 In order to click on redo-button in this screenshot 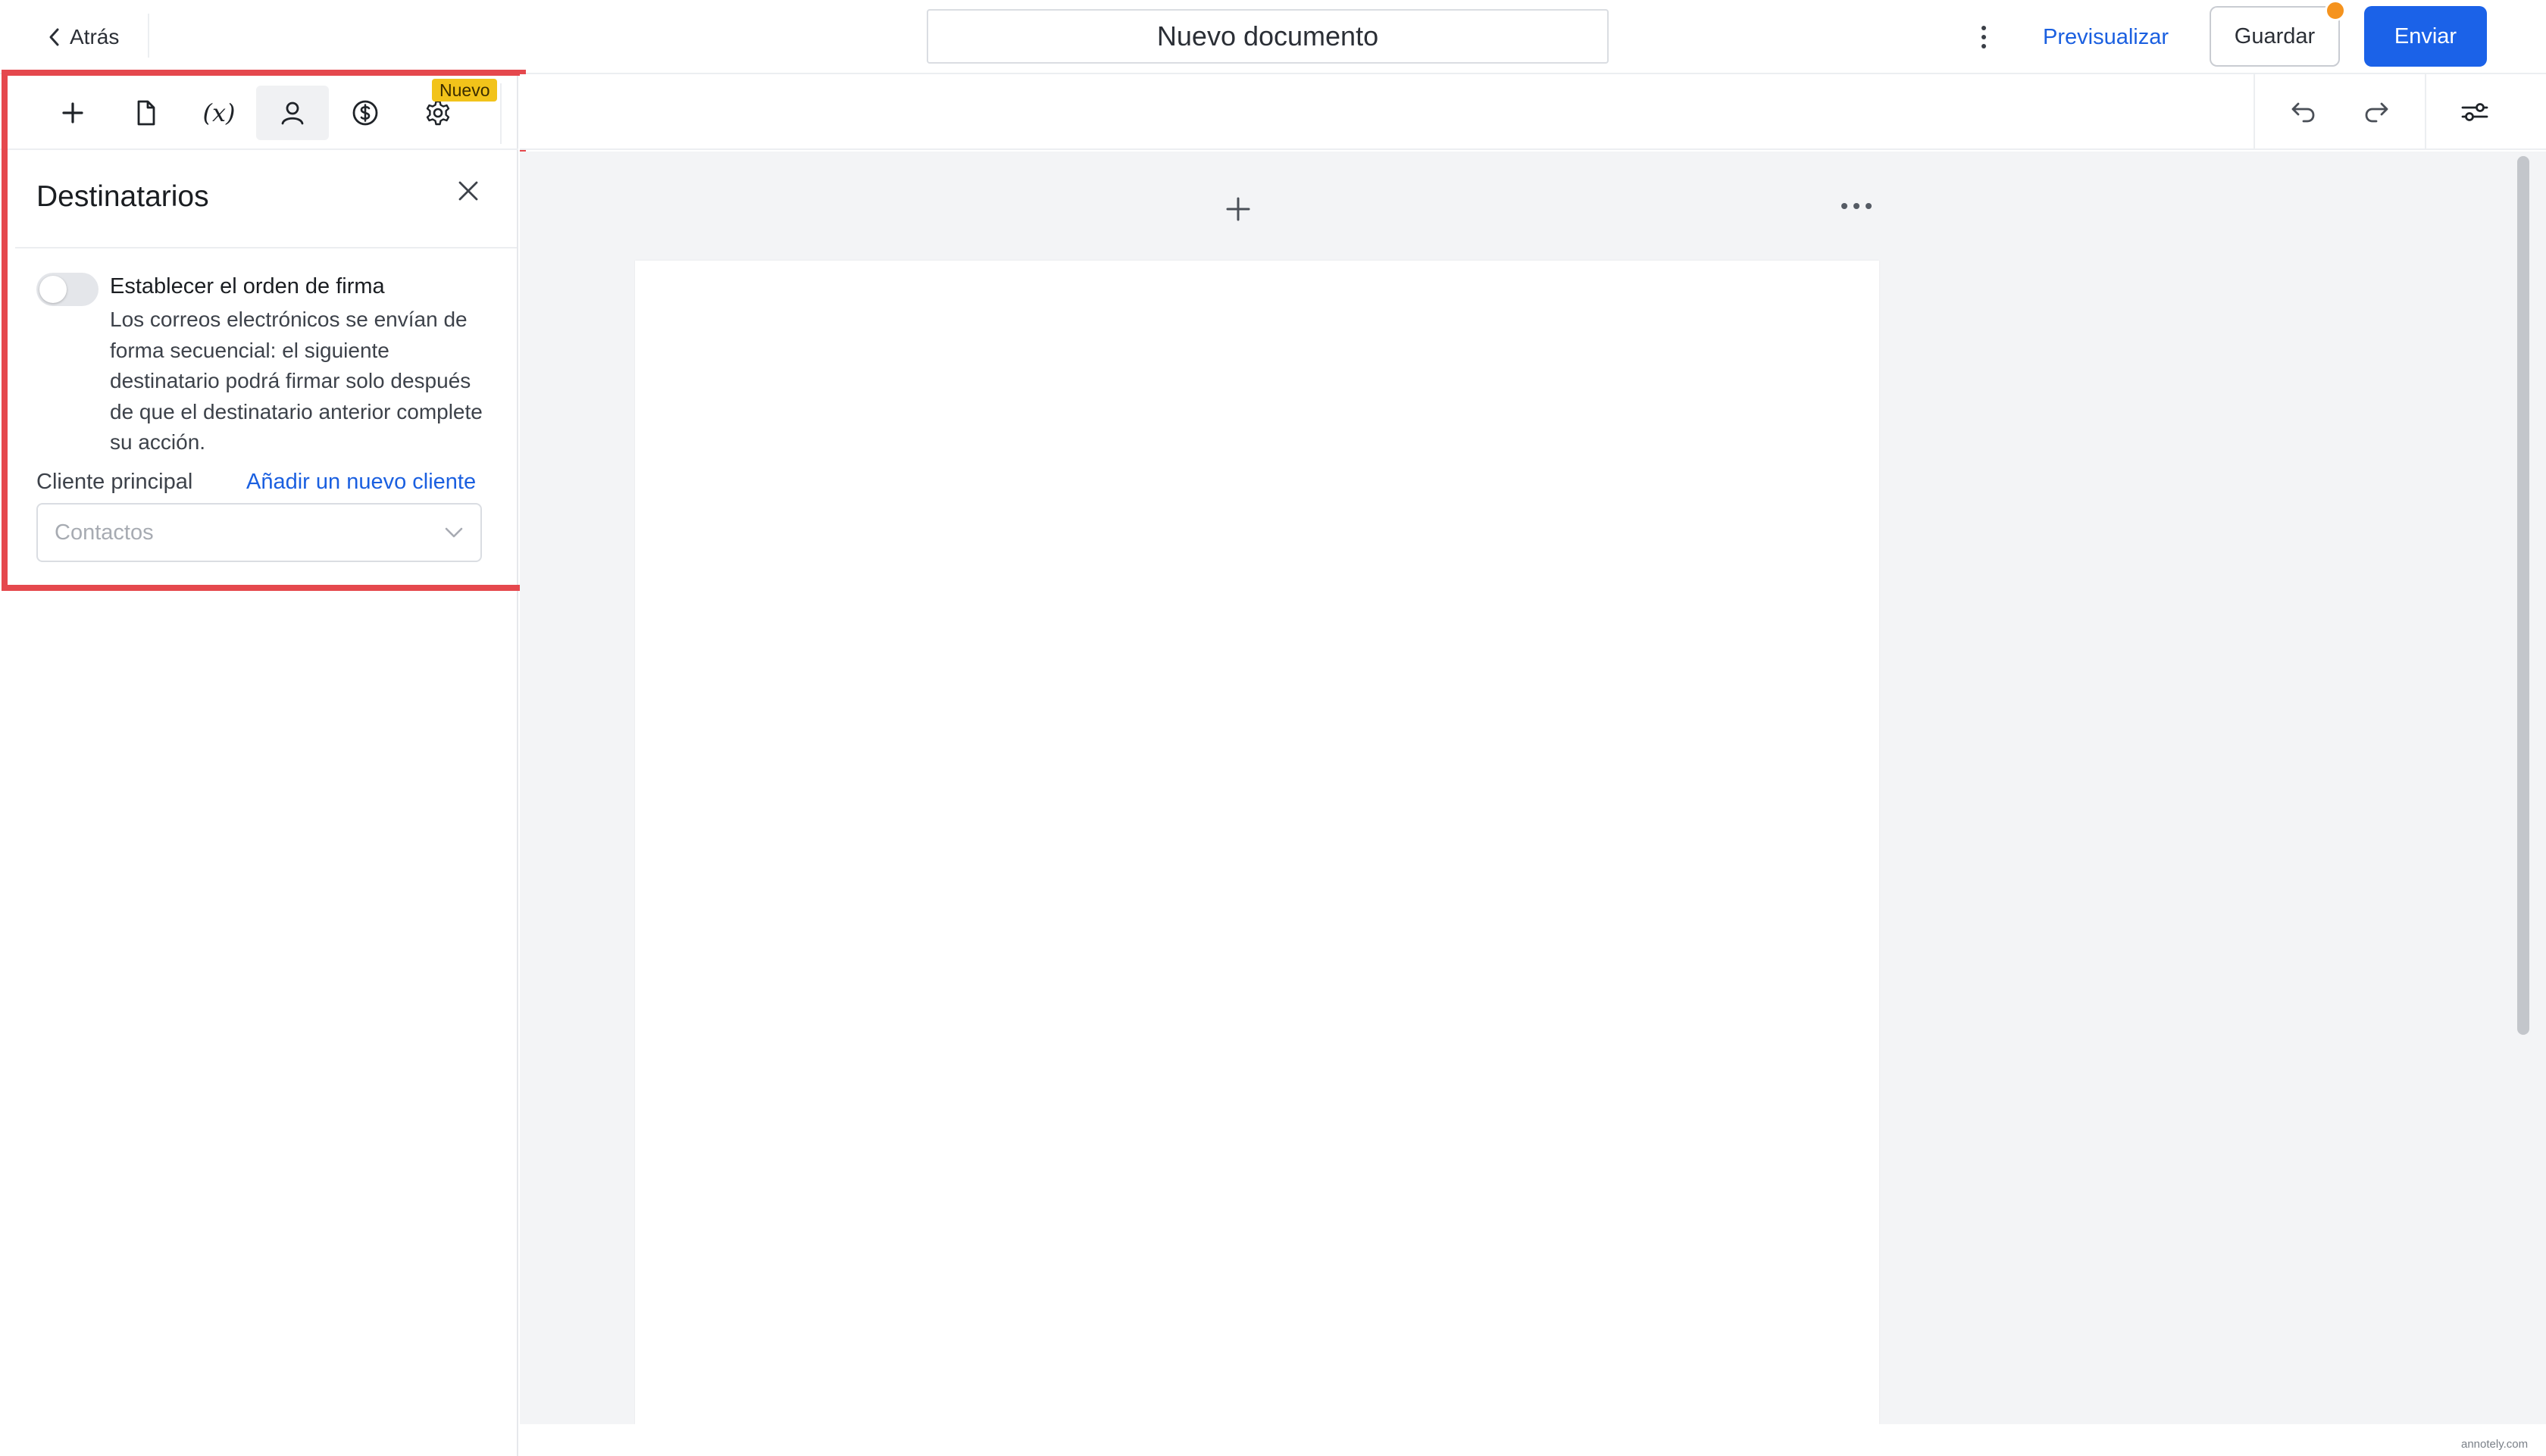, I will do `click(2376, 112)`.